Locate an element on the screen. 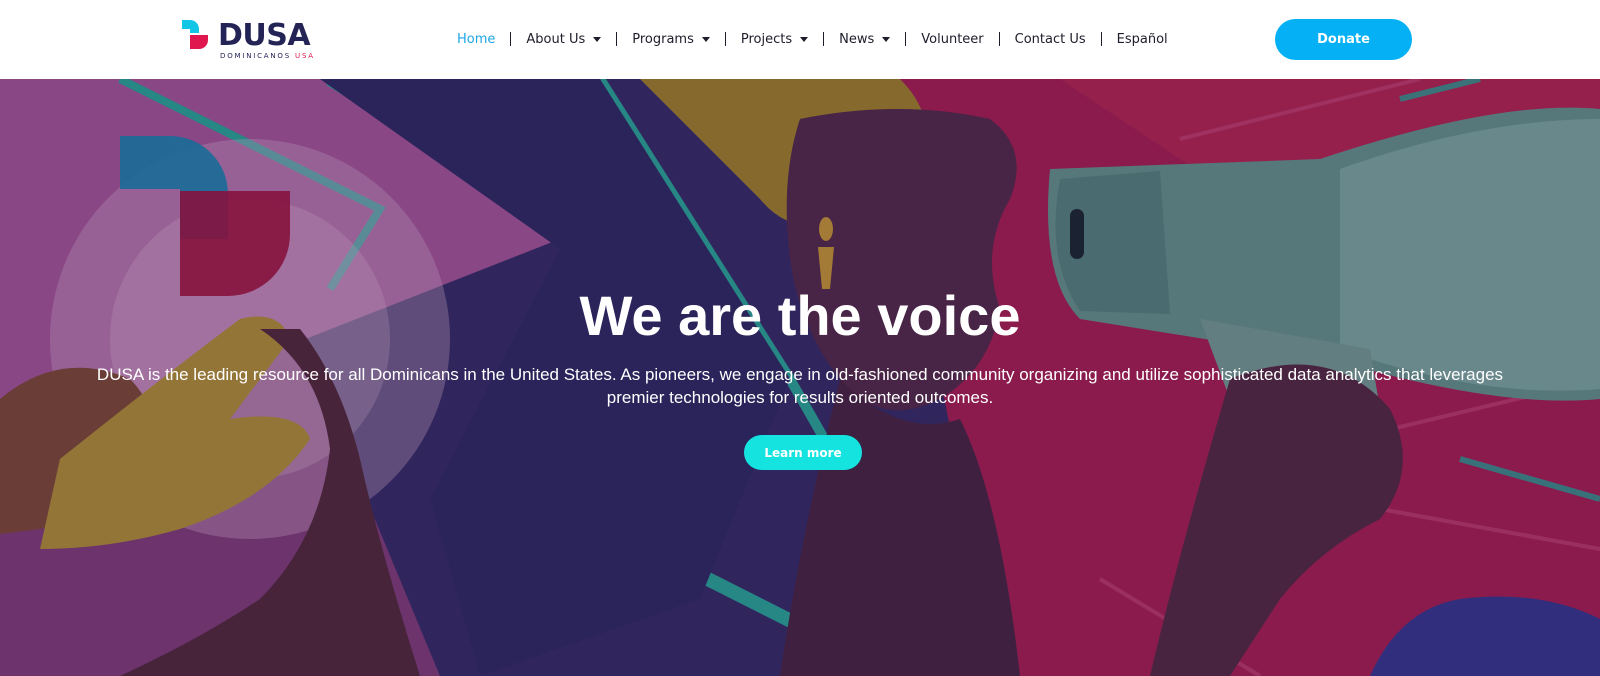 This screenshot has width=1600, height=676. nav-item-programs: Programs is located at coordinates (671, 39).